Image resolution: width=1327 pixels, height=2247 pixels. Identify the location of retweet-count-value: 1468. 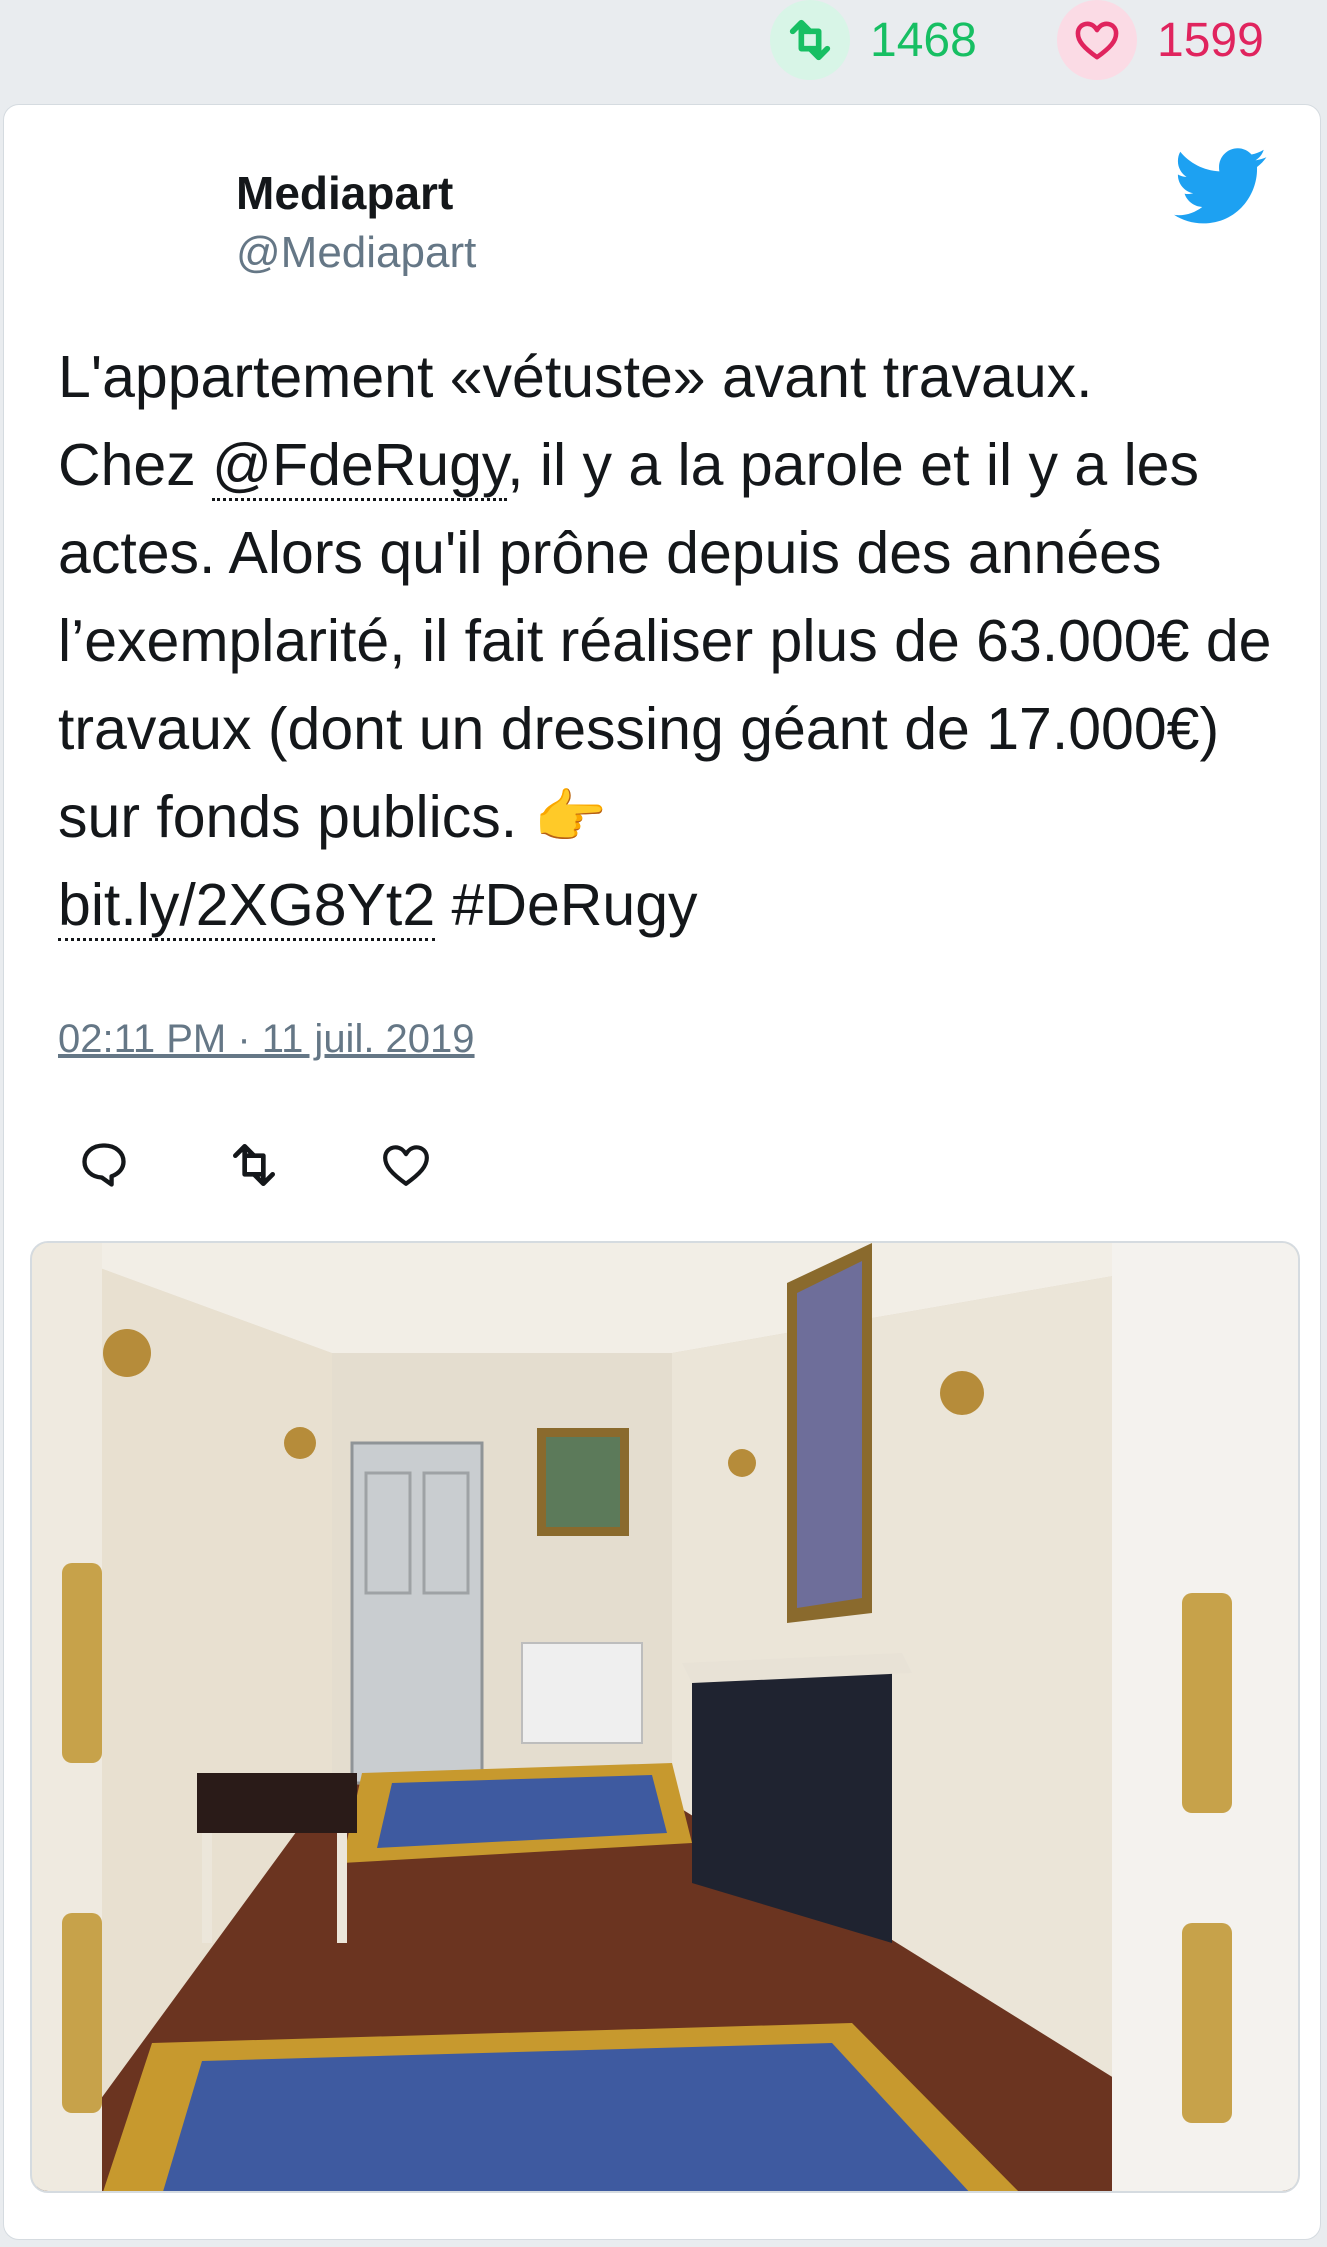
(923, 40).